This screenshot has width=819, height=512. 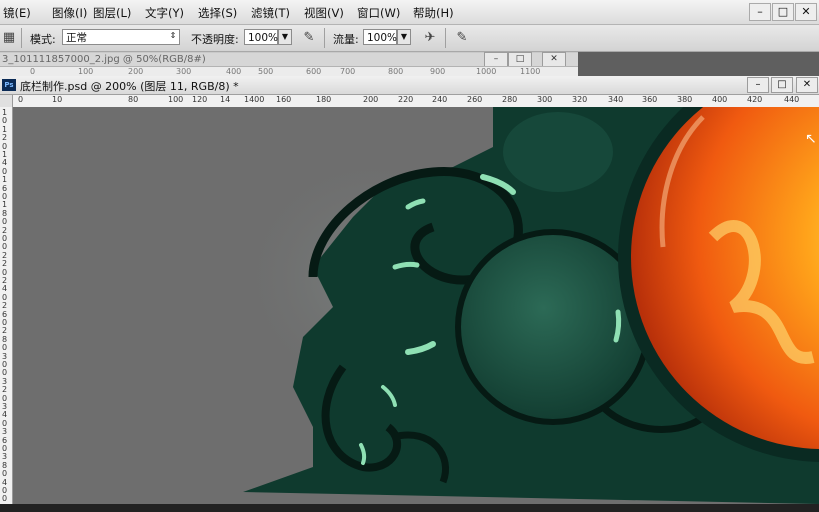 What do you see at coordinates (545, 99) in the screenshot?
I see `ruler-tick: 300` at bounding box center [545, 99].